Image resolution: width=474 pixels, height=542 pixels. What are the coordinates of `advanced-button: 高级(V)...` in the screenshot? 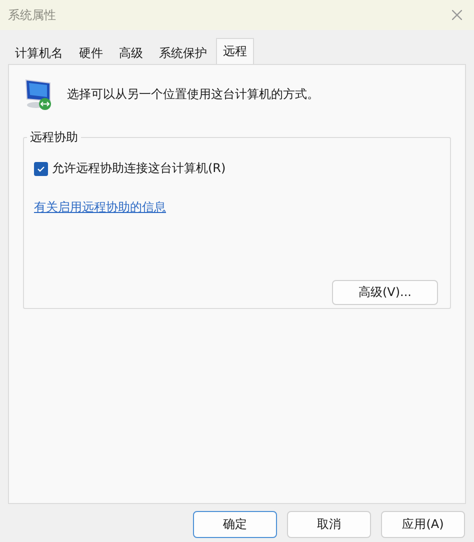 It's located at (385, 292).